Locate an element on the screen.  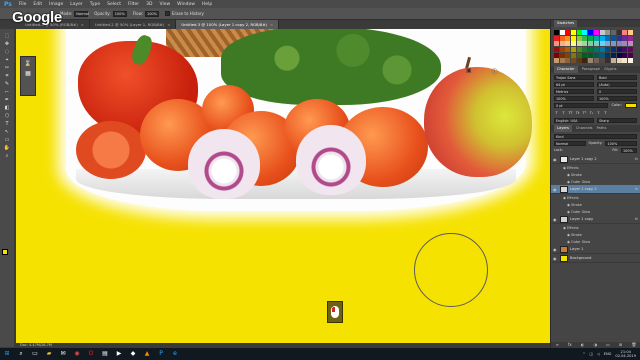
mail-icon: ✉ is located at coordinates (63, 354).